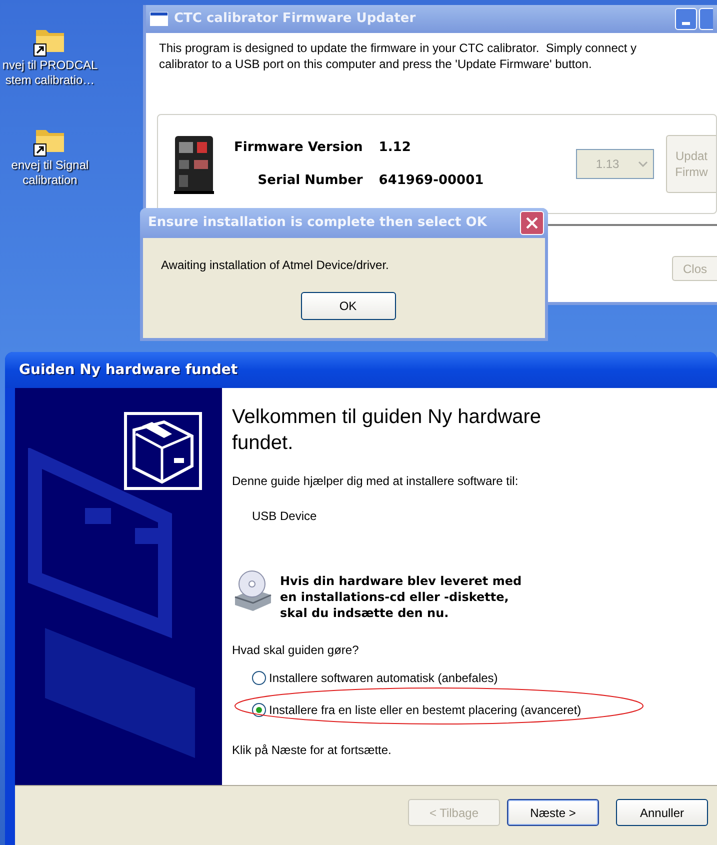  What do you see at coordinates (163, 451) in the screenshot?
I see `hardware-card-icon` at bounding box center [163, 451].